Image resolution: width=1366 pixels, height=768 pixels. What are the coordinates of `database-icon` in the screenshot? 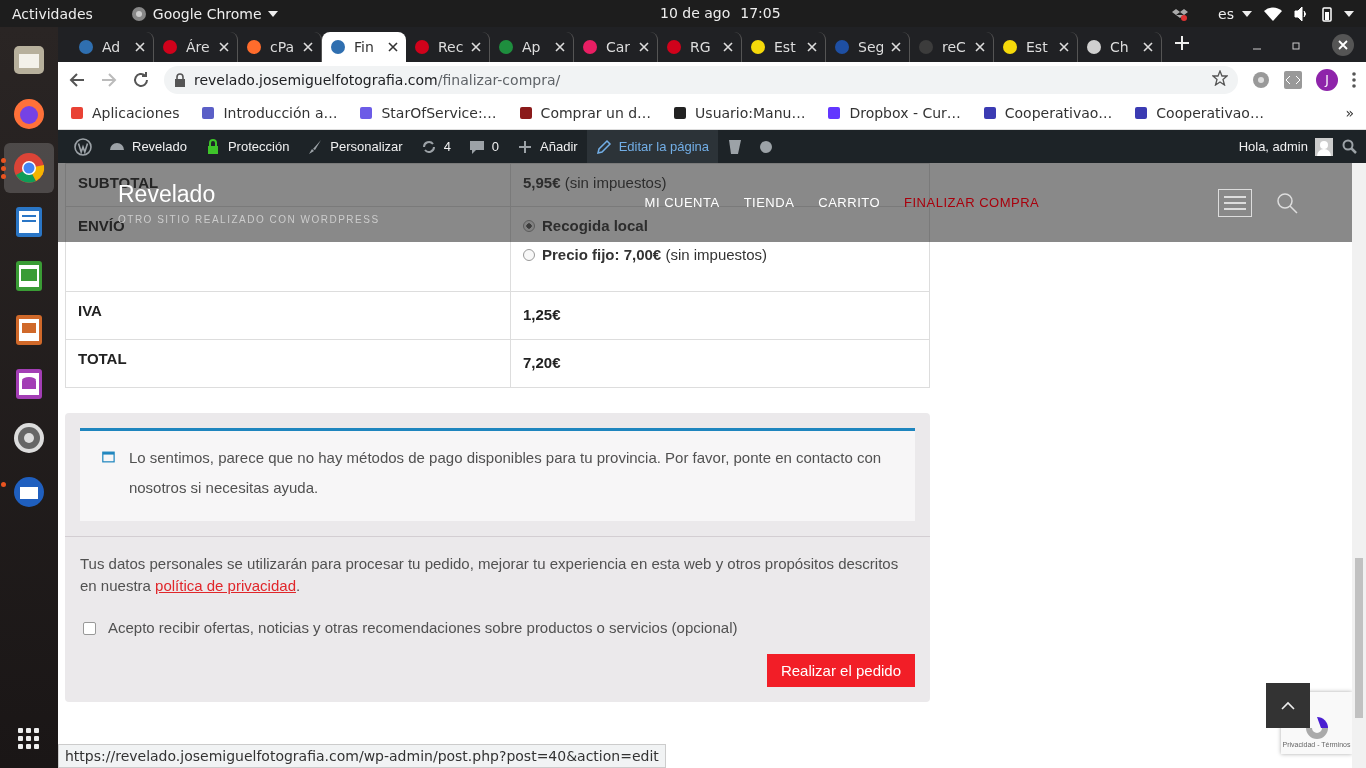 It's located at (29, 384).